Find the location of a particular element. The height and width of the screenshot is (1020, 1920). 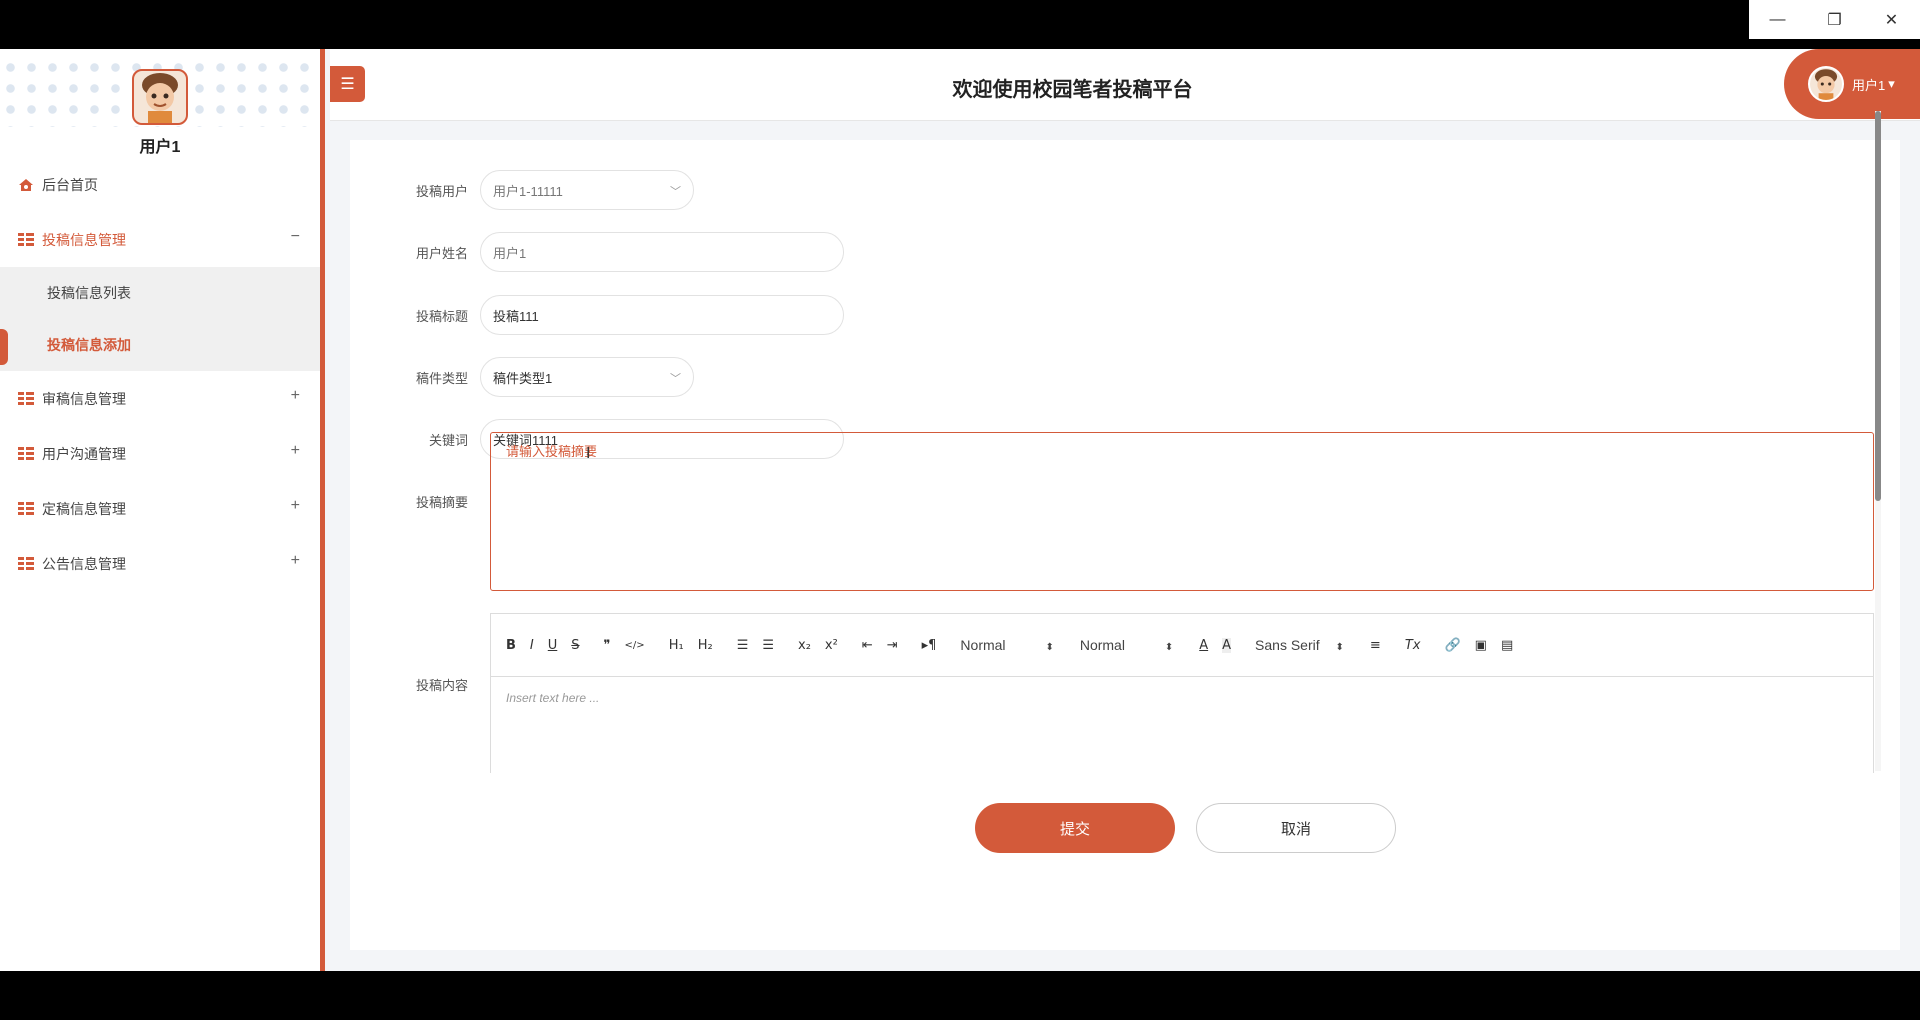

minimize-button: — is located at coordinates (1777, 19).